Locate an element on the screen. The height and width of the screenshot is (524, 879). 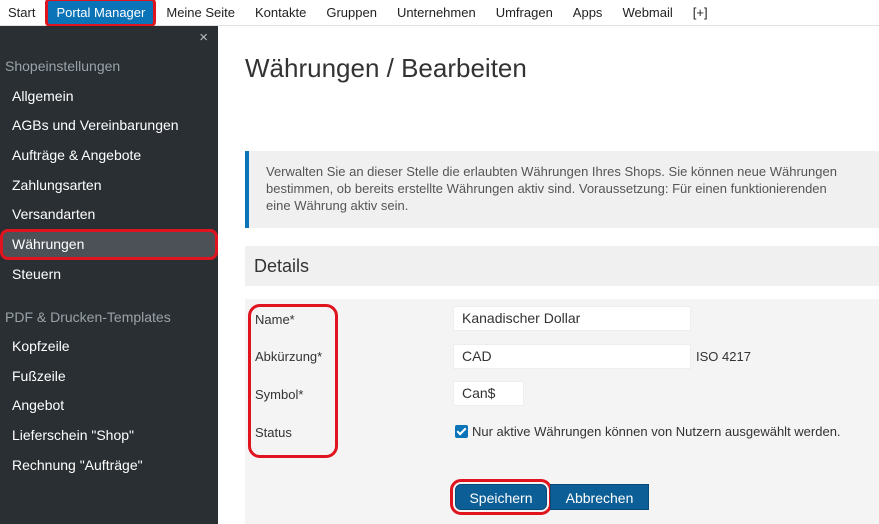
iso-hint: ISO 4217 is located at coordinates (723, 356).